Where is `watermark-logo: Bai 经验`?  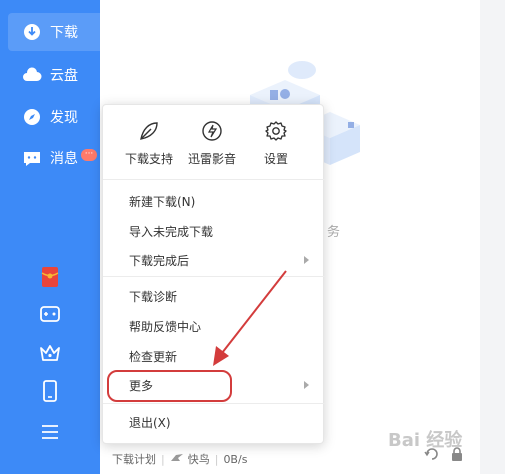
watermark-logo: Bai 经验 is located at coordinates (425, 440).